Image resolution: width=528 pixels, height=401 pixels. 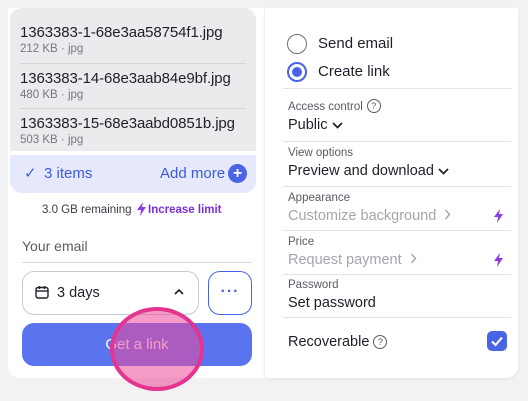 I want to click on appearance-label: Appearance, so click(x=319, y=198).